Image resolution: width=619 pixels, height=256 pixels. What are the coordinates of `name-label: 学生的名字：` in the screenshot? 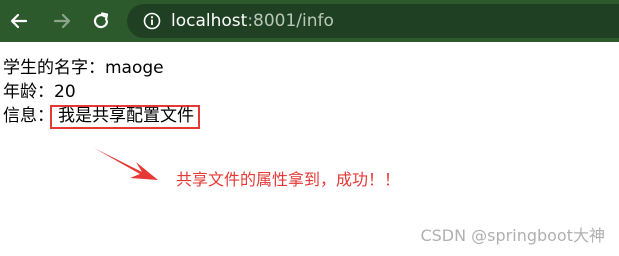 It's located at (54, 68).